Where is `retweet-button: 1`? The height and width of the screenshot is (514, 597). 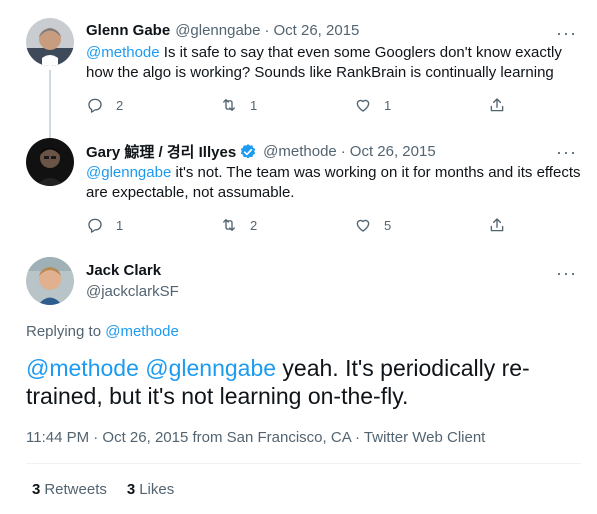
retweet-button: 1 is located at coordinates (238, 105).